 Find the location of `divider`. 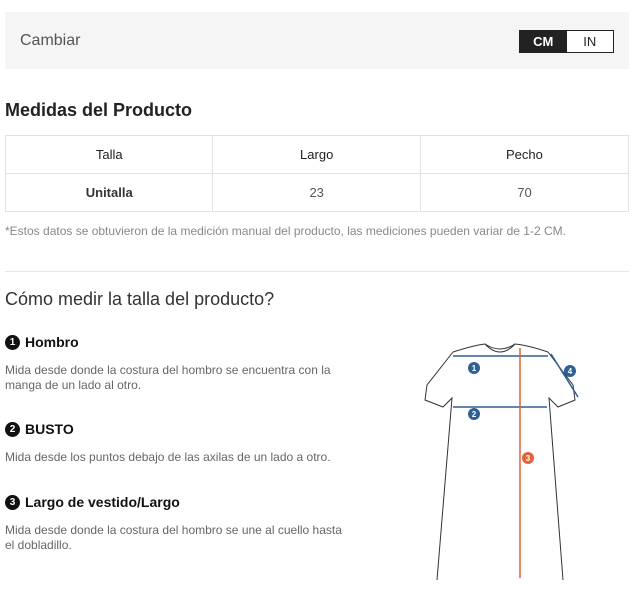

divider is located at coordinates (317, 271).